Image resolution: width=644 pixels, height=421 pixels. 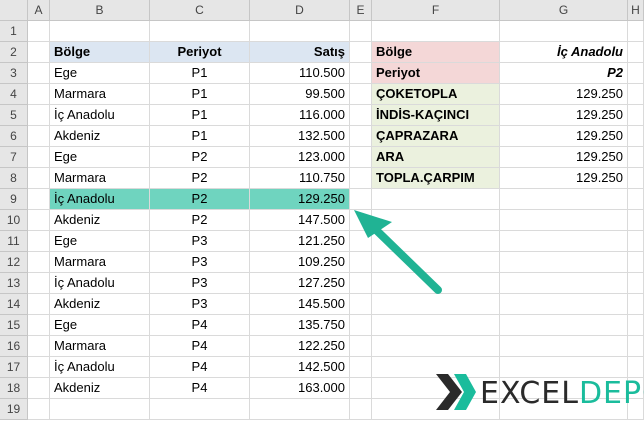 I want to click on table-row-sales: 132.500, so click(x=300, y=136).